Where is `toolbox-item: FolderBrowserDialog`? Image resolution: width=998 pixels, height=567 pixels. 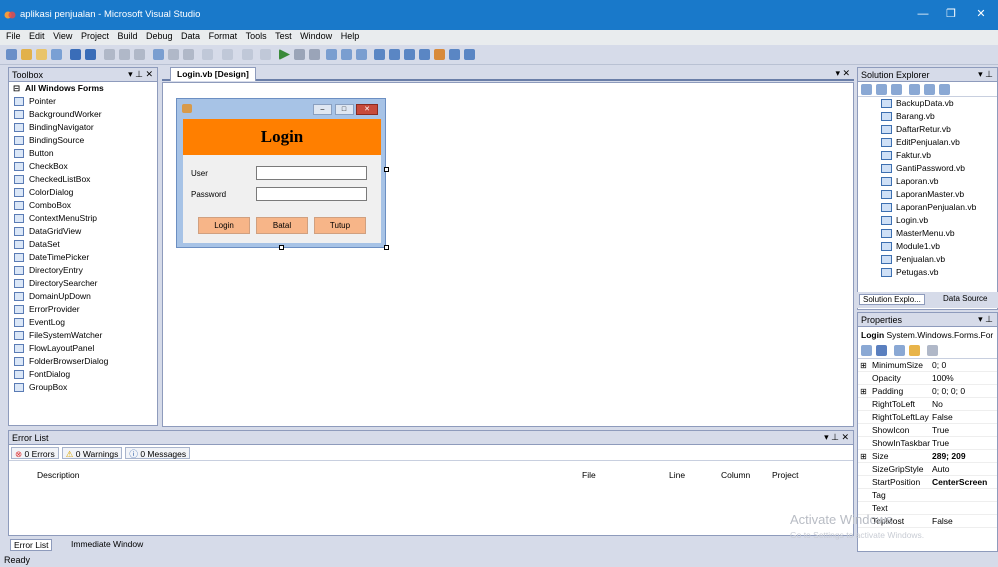 toolbox-item: FolderBrowserDialog is located at coordinates (83, 361).